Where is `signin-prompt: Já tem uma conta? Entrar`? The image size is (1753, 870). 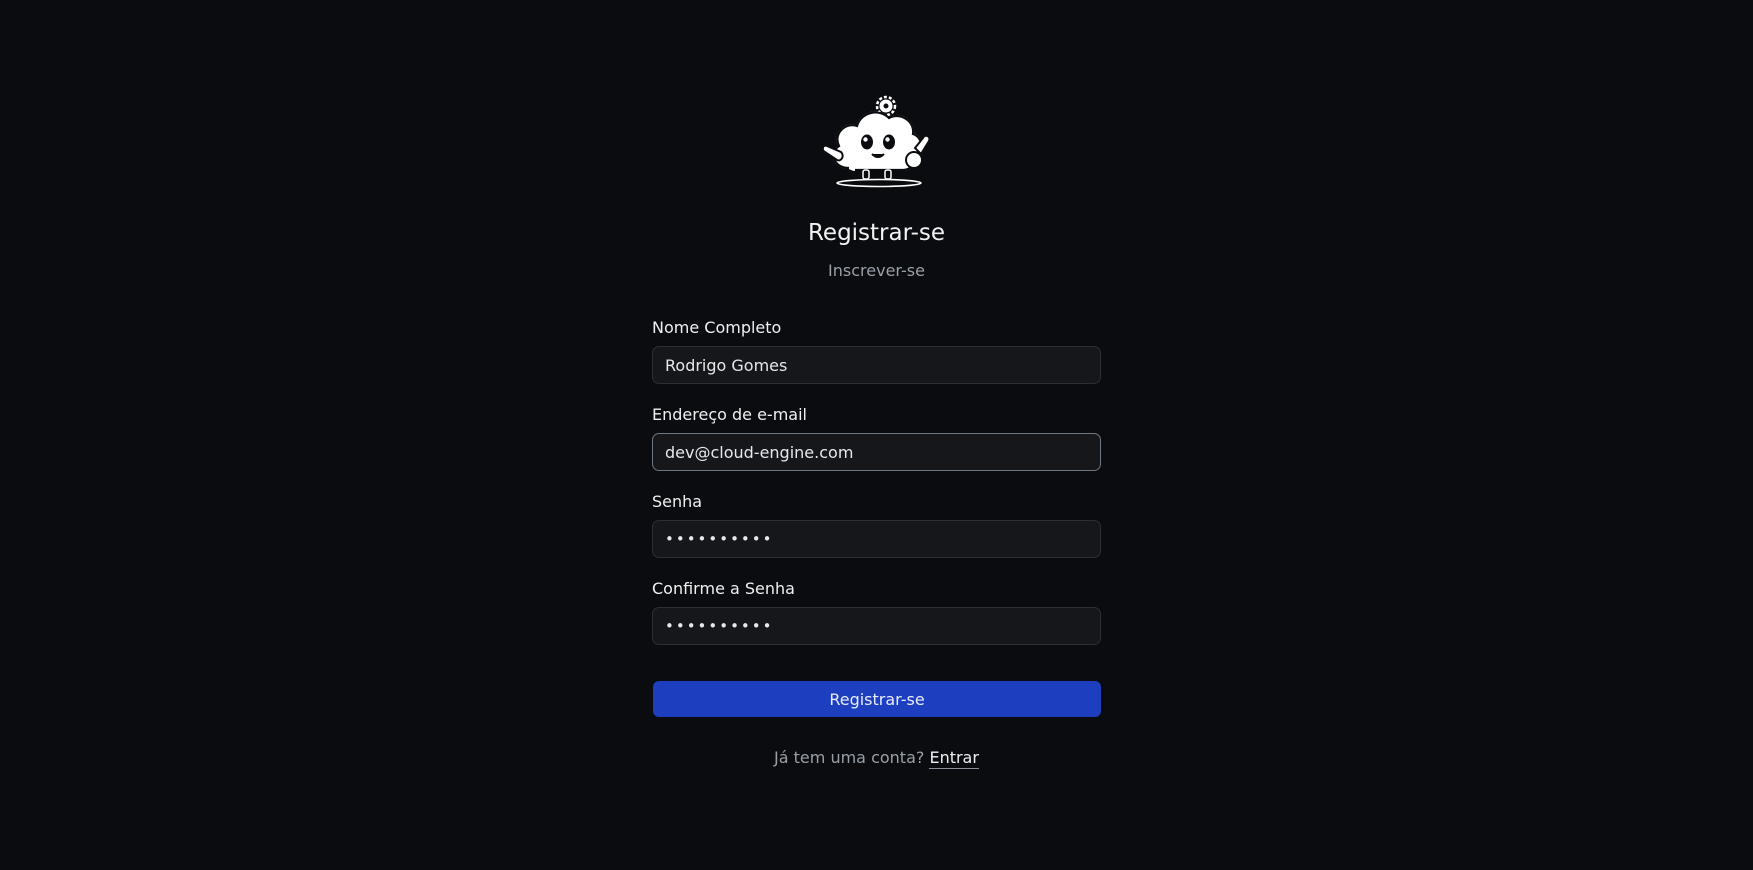 signin-prompt: Já tem uma conta? Entrar is located at coordinates (876, 758).